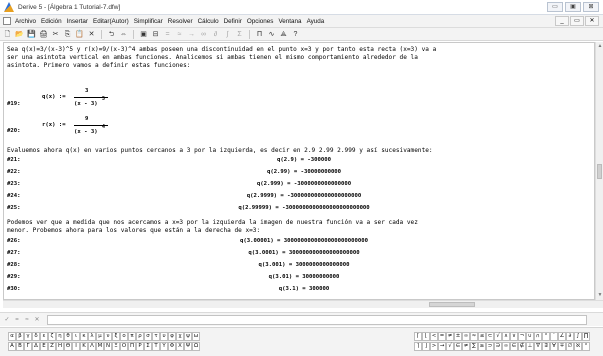 The height and width of the screenshot is (356, 603). I want to click on greek-upper-key: Μ, so click(100, 346).